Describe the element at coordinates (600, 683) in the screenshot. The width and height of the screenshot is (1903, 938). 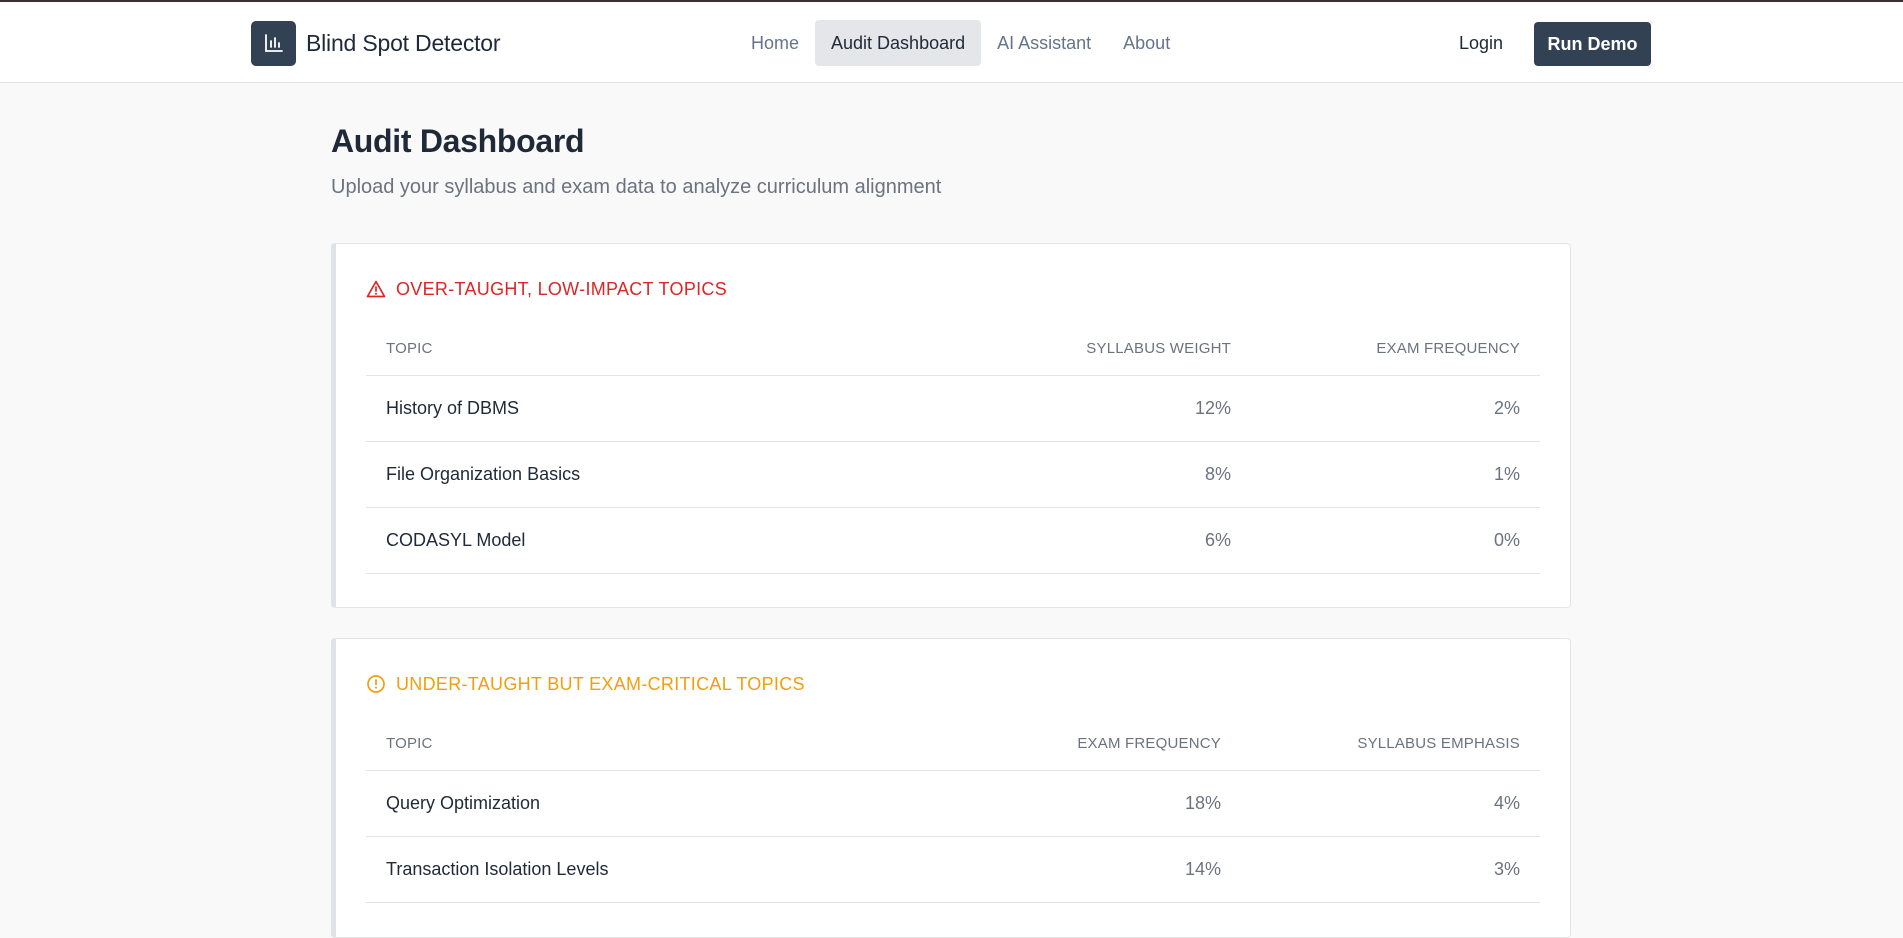
I see `under-taught-title: UNDER-TAUGHT BUT EXAM-CRITICAL TOPICS` at that location.